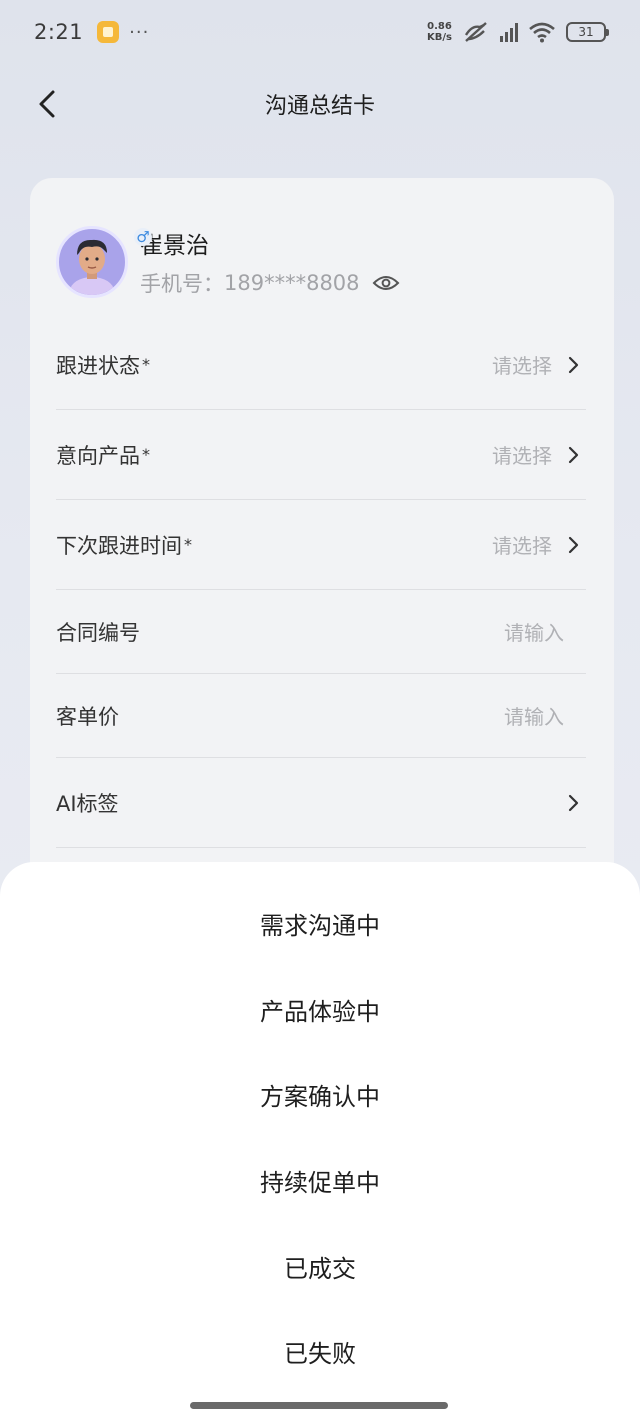  Describe the element at coordinates (98, 455) in the screenshot. I see `form-label: 意向产品` at that location.